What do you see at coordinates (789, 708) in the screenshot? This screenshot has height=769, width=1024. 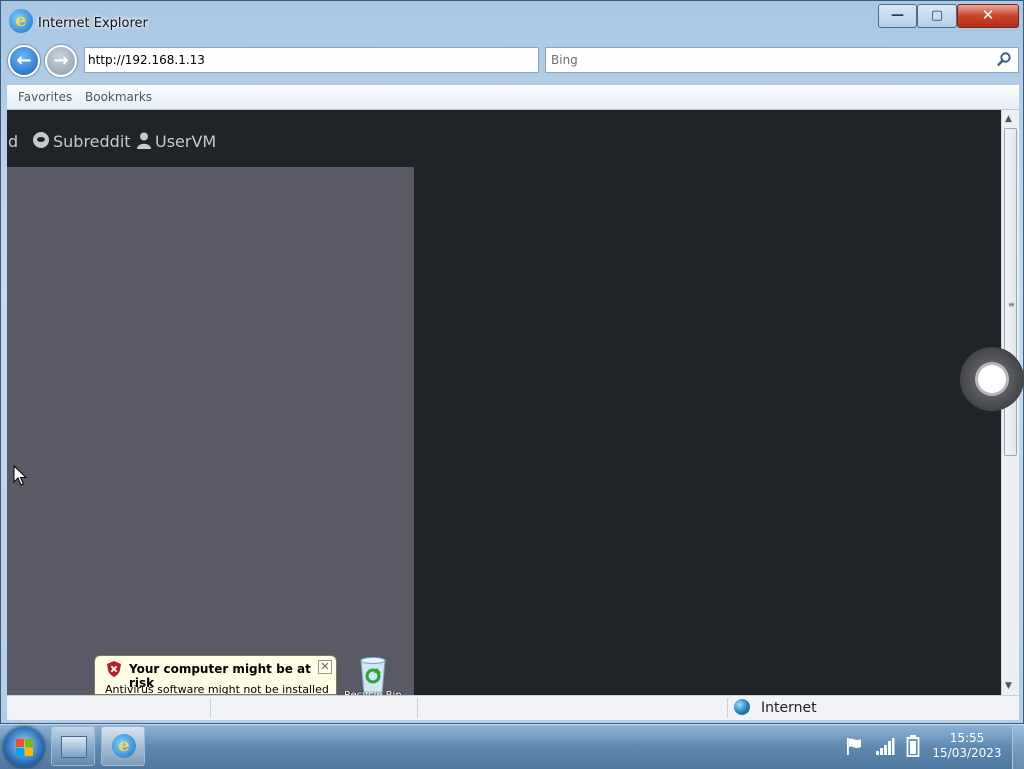 I see `security-zone-label: Internet` at bounding box center [789, 708].